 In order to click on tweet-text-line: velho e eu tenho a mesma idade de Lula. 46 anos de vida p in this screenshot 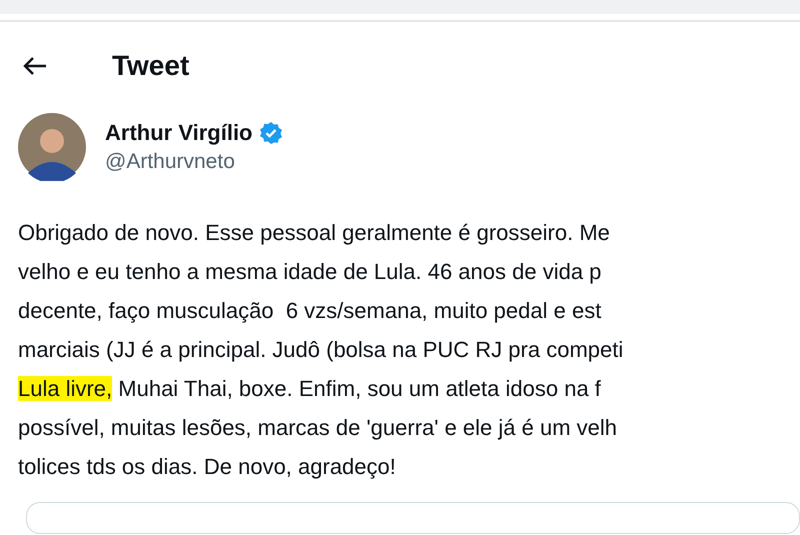, I will do `click(310, 272)`.